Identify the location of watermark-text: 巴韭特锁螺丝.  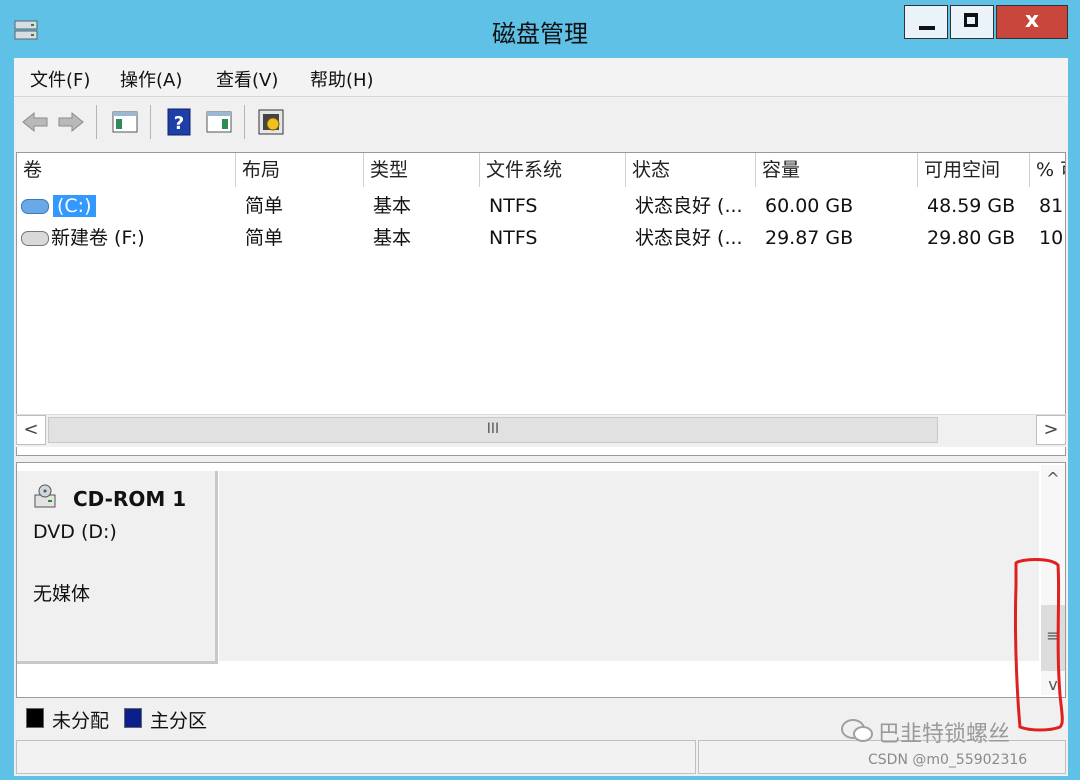
(944, 734).